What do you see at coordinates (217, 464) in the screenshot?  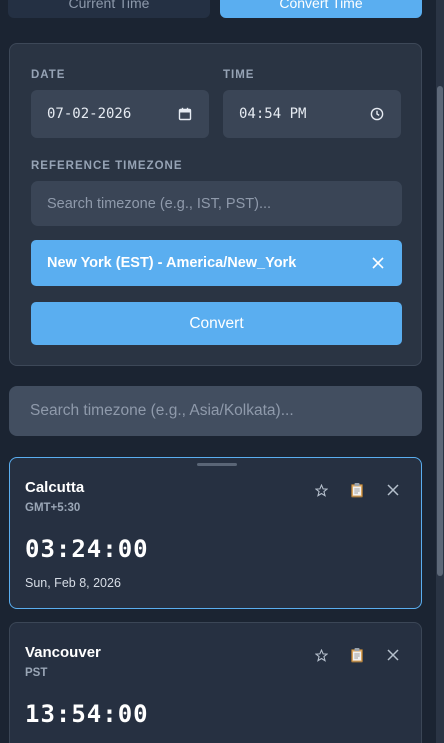 I see `drag-handle` at bounding box center [217, 464].